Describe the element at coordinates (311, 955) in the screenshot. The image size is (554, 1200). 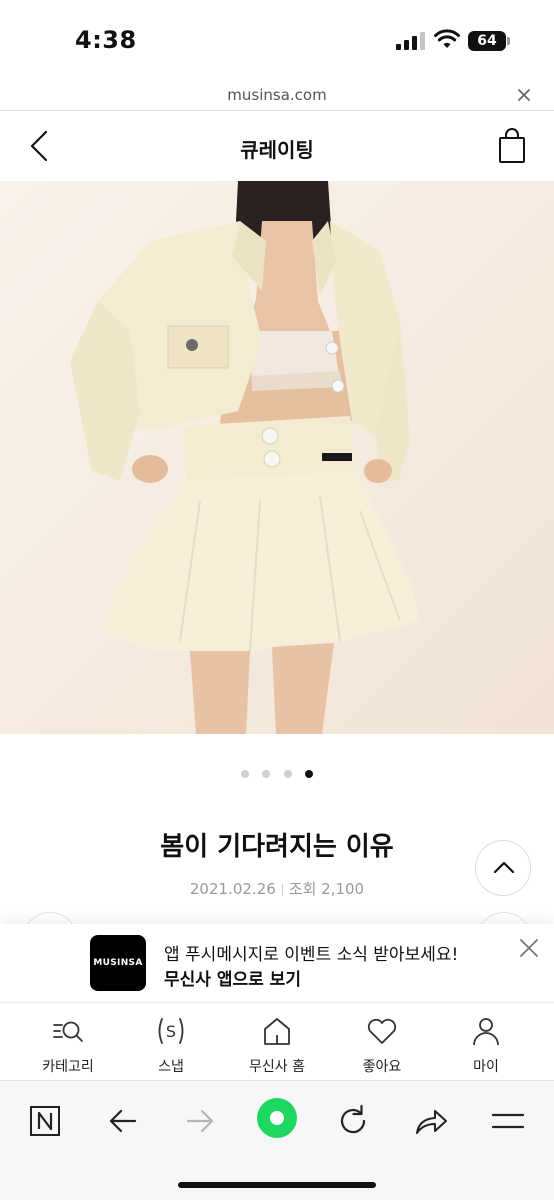
I see `push-message: 앱 푸시메시지로 이벤트 소식 받아보세요!` at that location.